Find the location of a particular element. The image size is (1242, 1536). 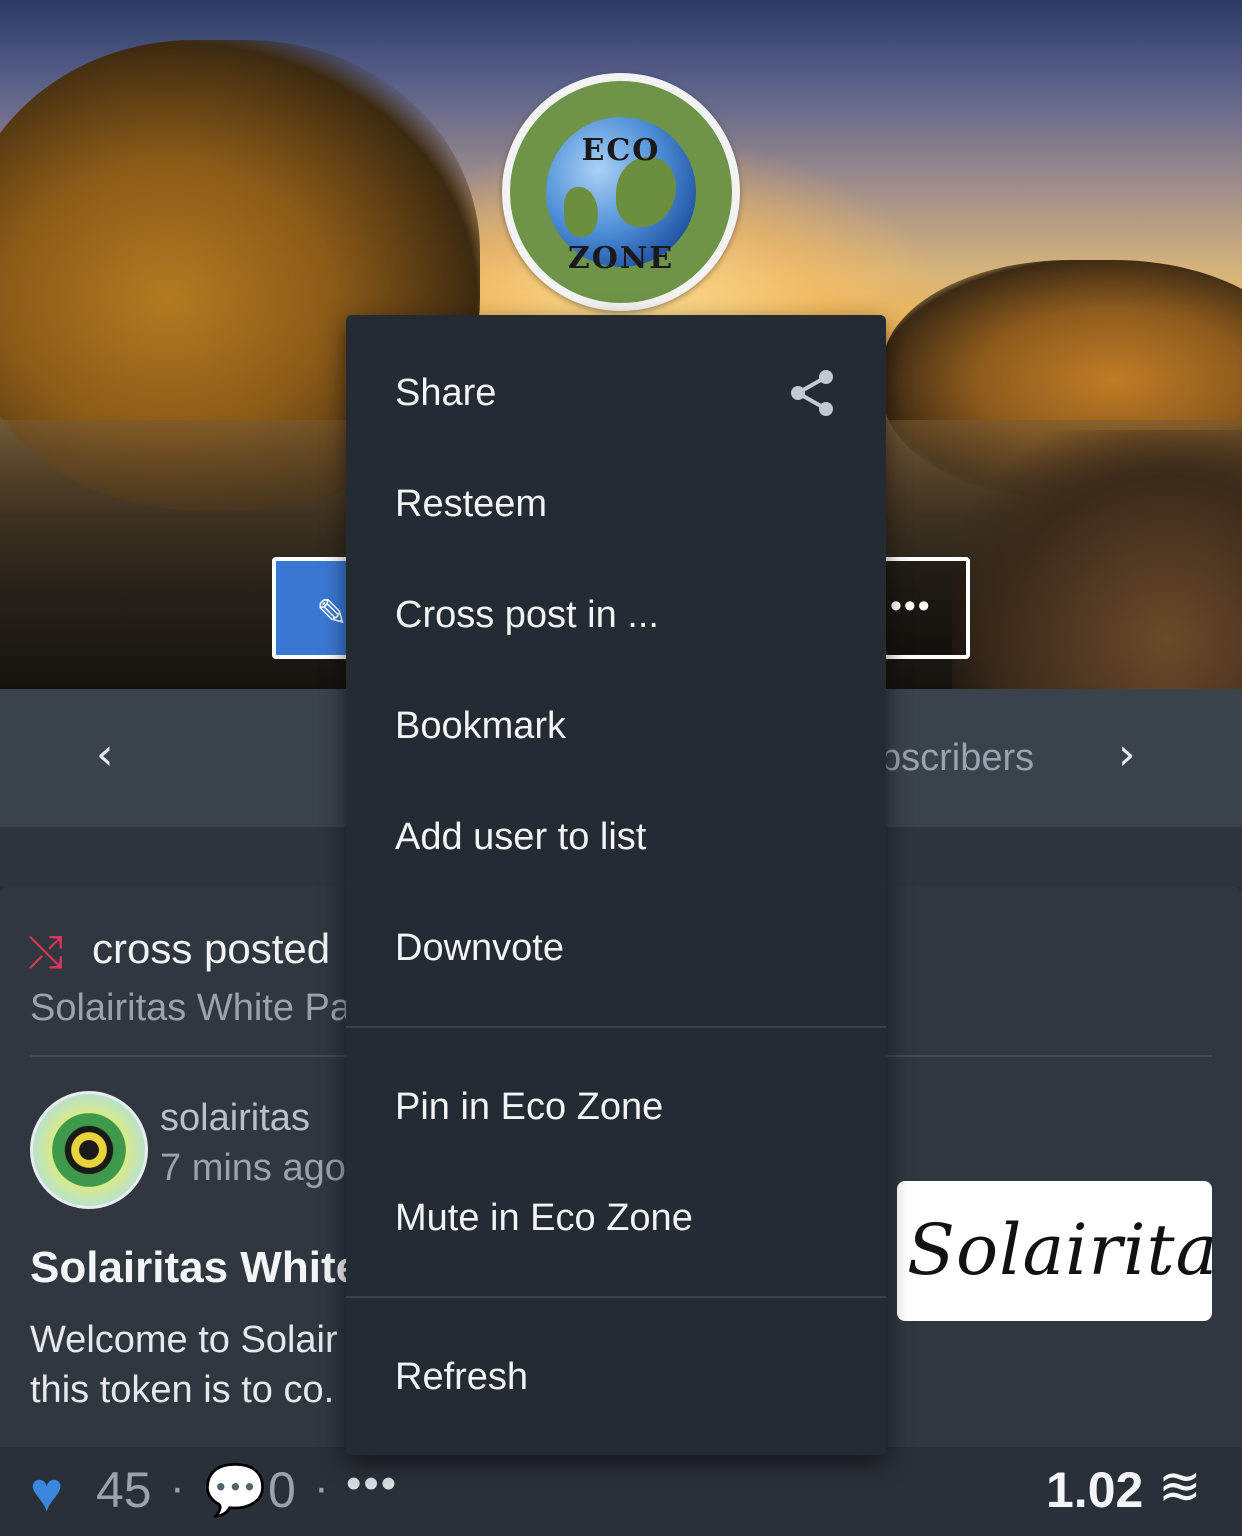

menu-item-refresh: Refresh is located at coordinates (616, 1376).